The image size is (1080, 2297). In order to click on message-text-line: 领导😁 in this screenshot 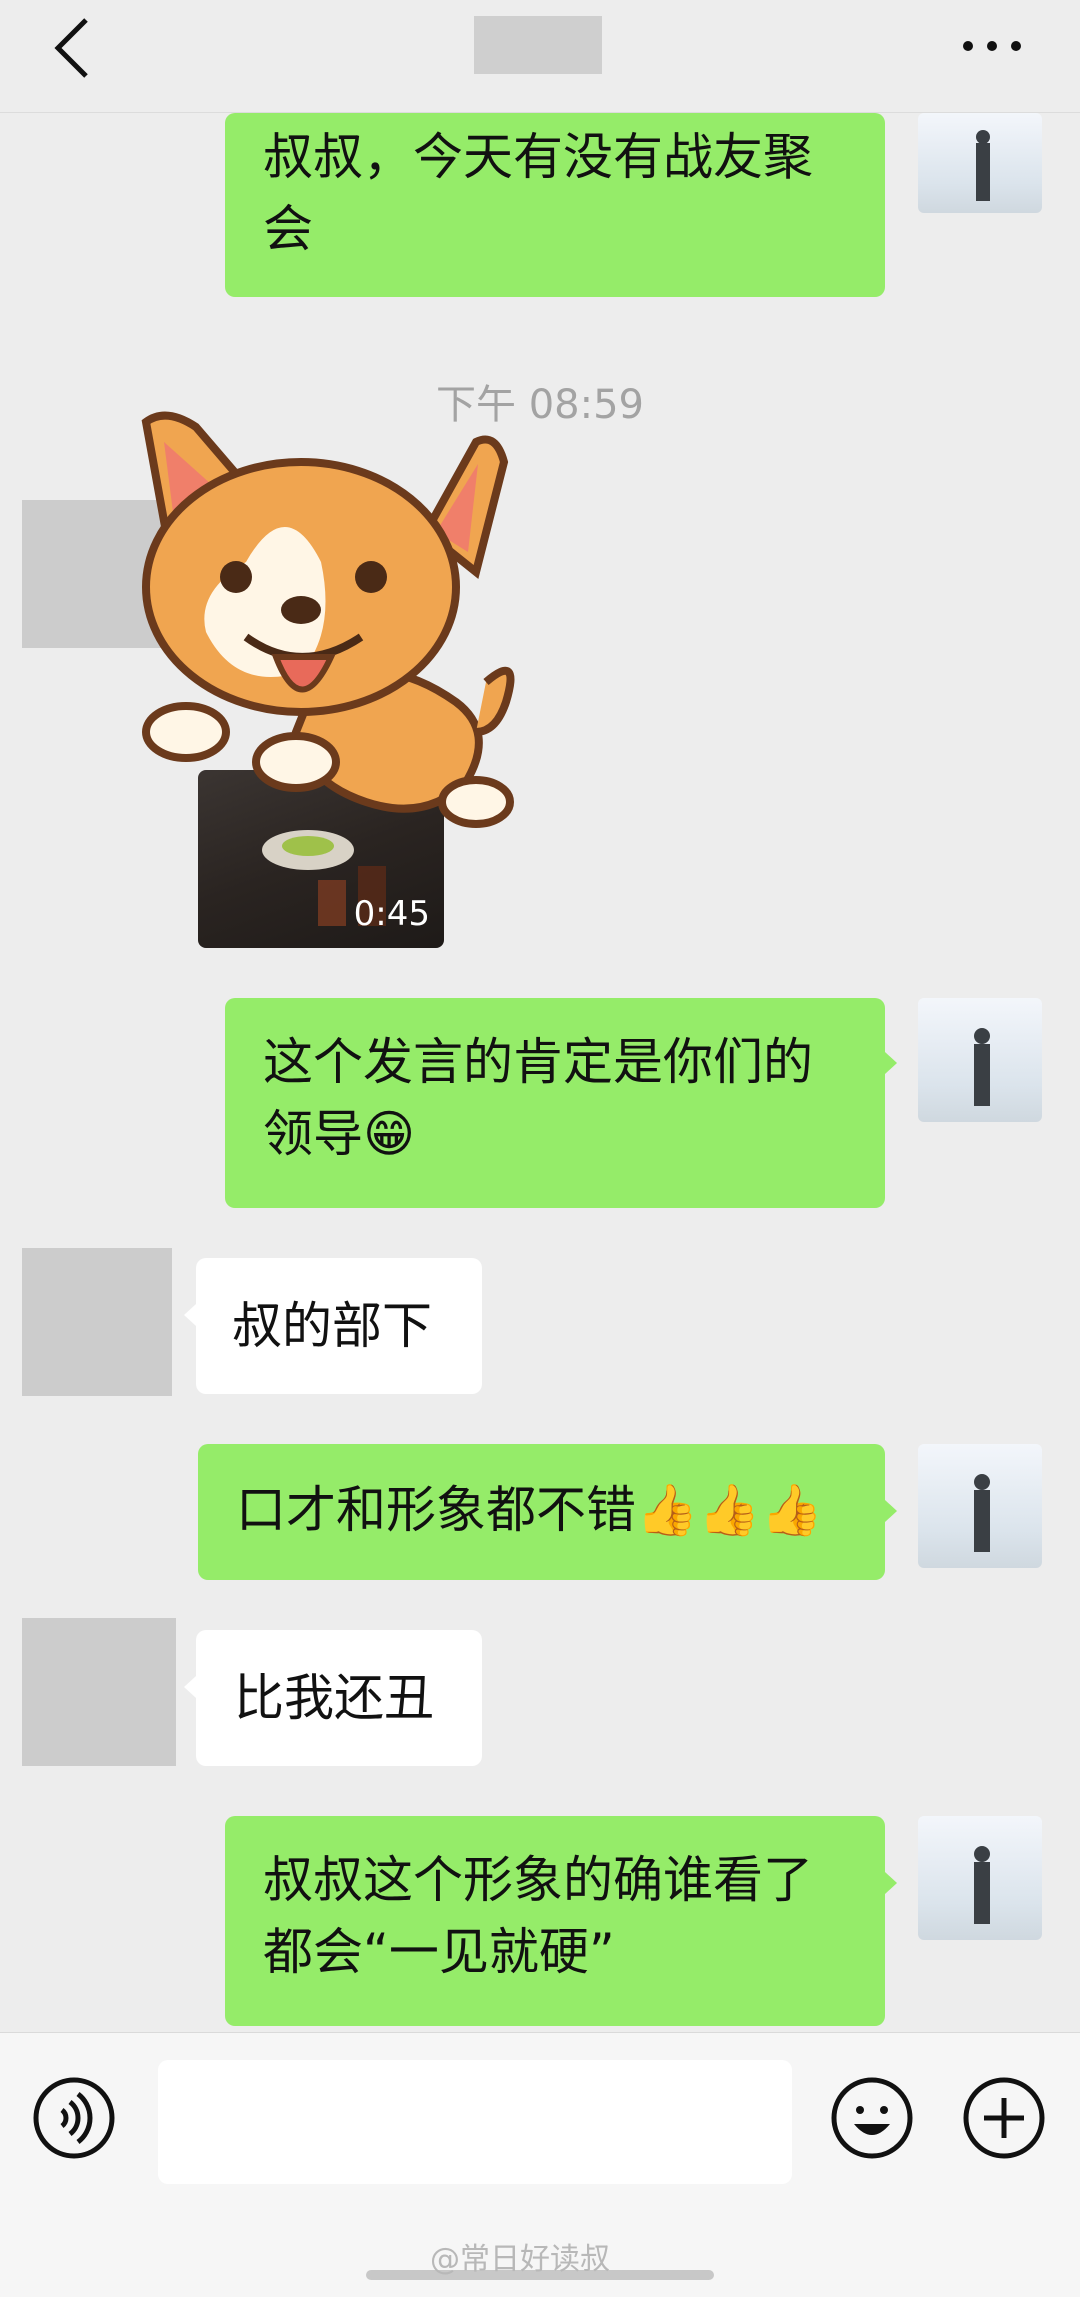, I will do `click(339, 1134)`.